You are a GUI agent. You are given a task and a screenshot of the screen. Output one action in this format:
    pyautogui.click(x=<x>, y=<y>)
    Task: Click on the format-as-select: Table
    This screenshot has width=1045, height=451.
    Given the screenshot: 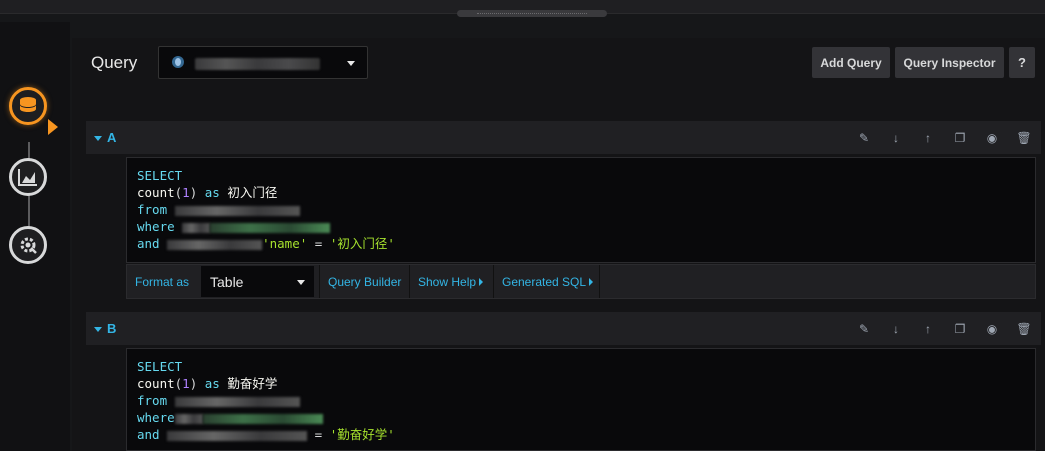 What is the action you would take?
    pyautogui.click(x=257, y=281)
    